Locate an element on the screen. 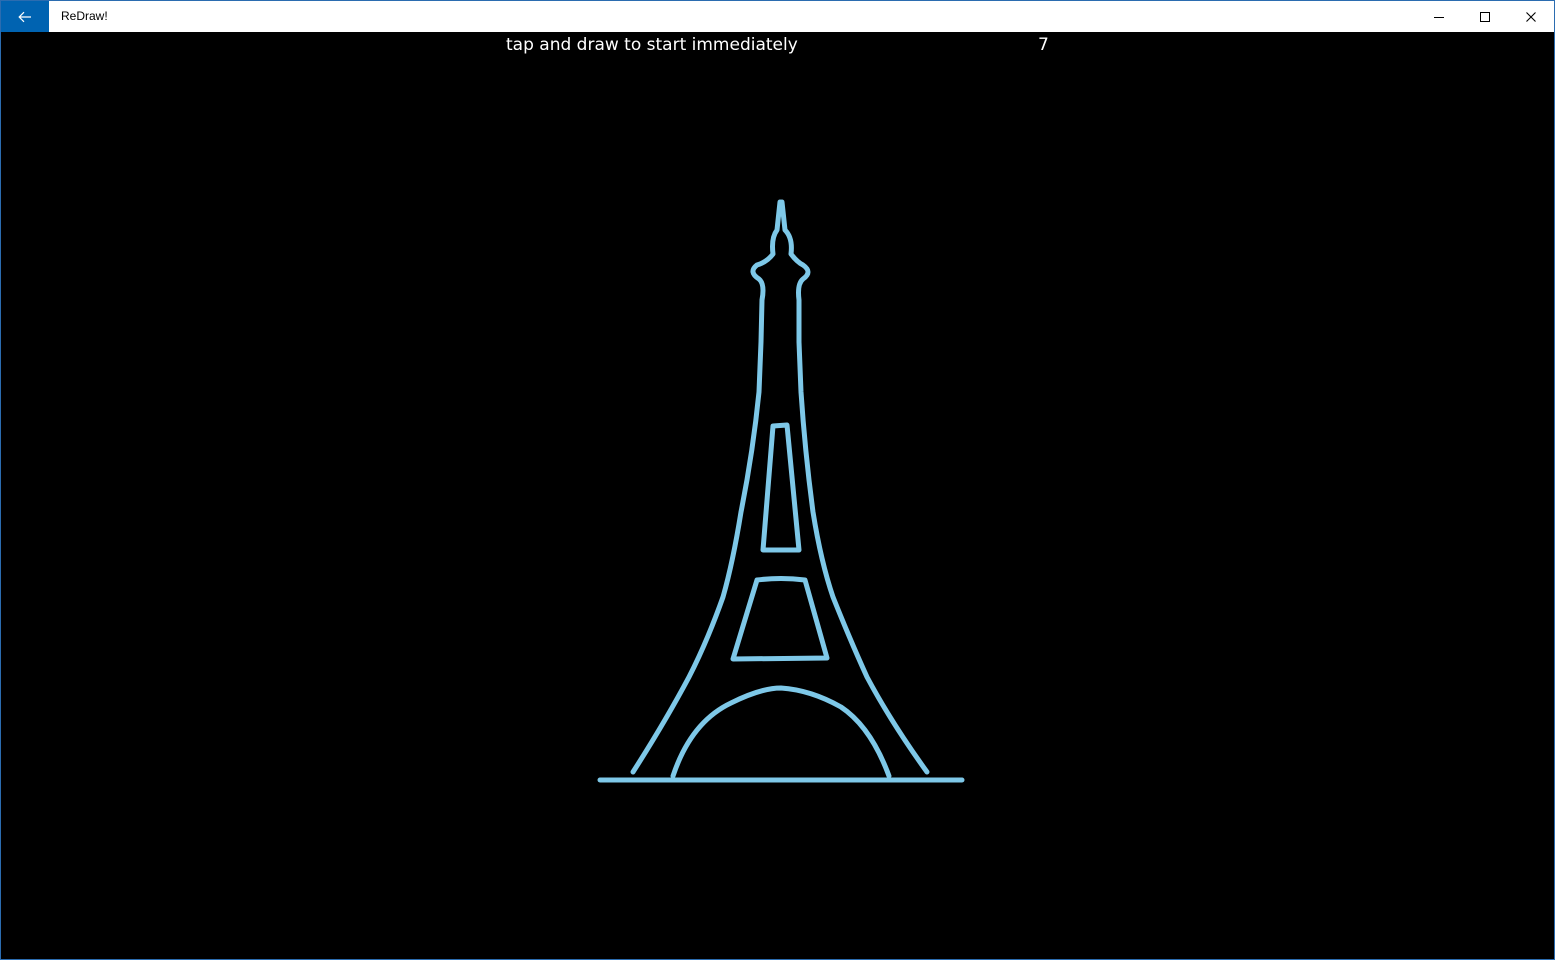 This screenshot has width=1555, height=960. window-controls is located at coordinates (1485, 16).